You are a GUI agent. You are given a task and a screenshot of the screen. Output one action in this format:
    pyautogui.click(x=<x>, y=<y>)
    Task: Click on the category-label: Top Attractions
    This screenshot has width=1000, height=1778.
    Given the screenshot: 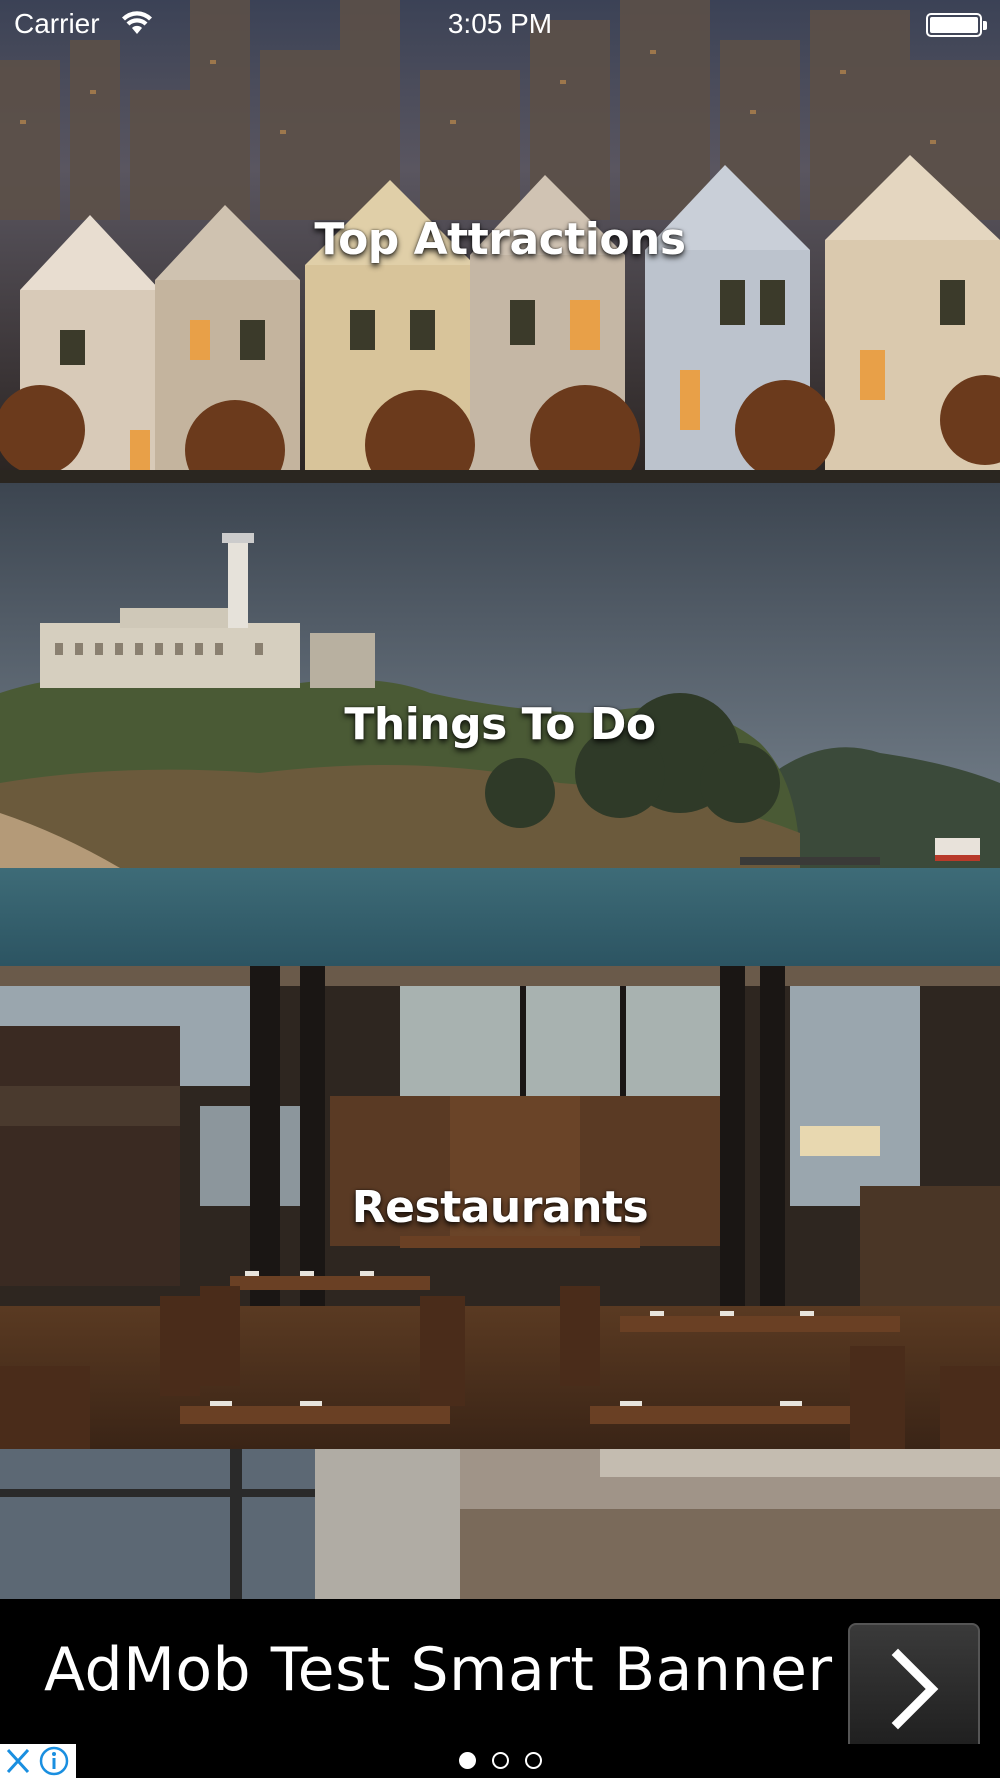 What is the action you would take?
    pyautogui.click(x=500, y=239)
    